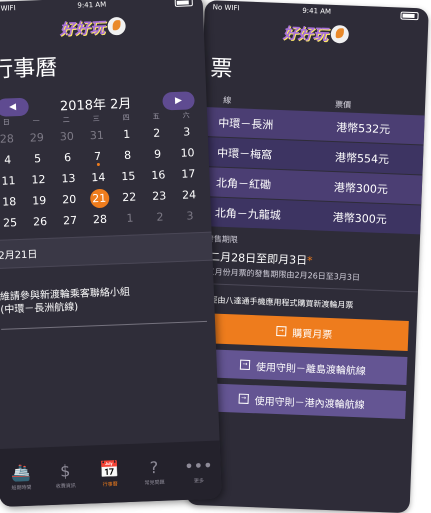 This screenshot has width=431, height=513. I want to click on calendar-day: 12, so click(38, 180).